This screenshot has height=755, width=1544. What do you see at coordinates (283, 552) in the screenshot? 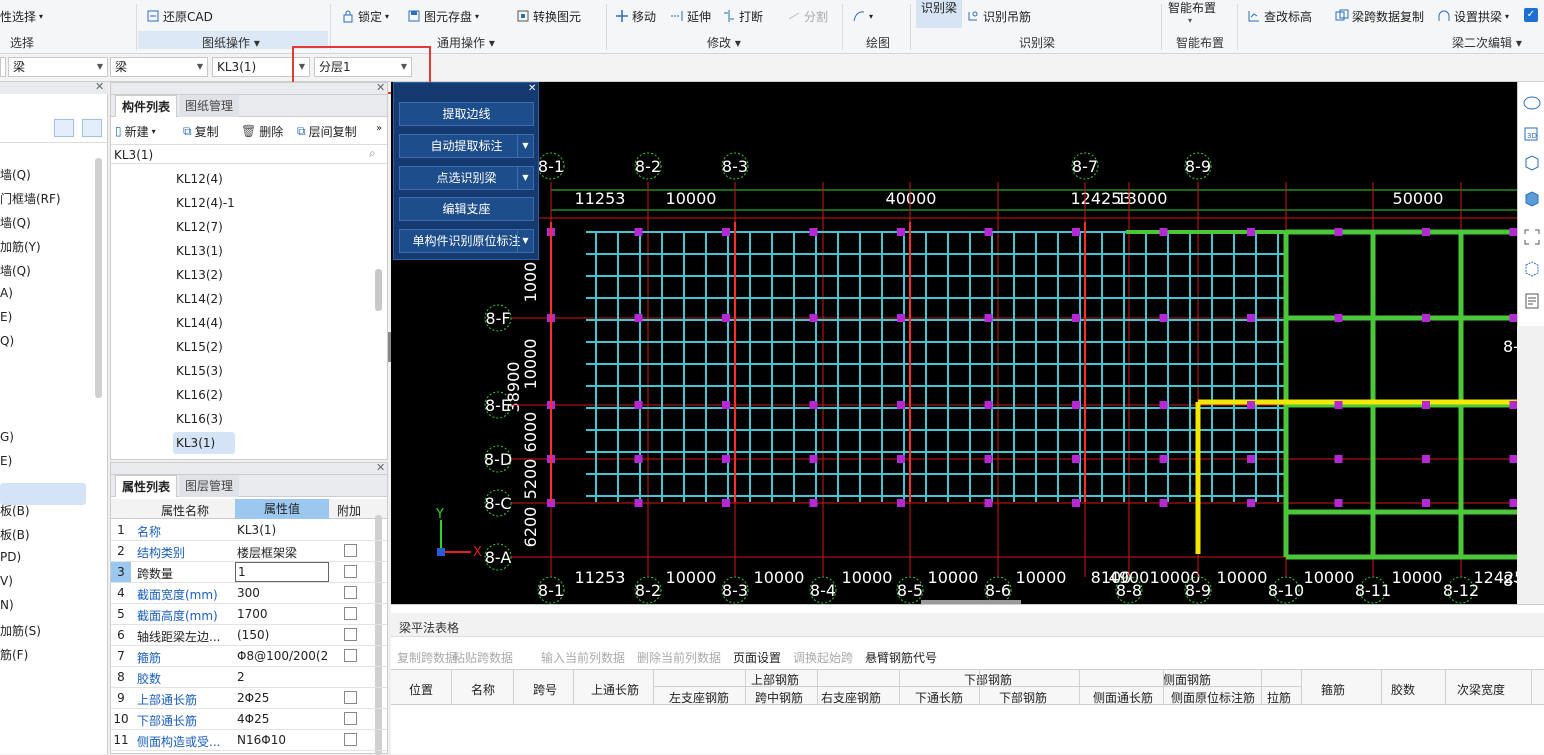
I see `property-value: 楼层框架梁` at bounding box center [283, 552].